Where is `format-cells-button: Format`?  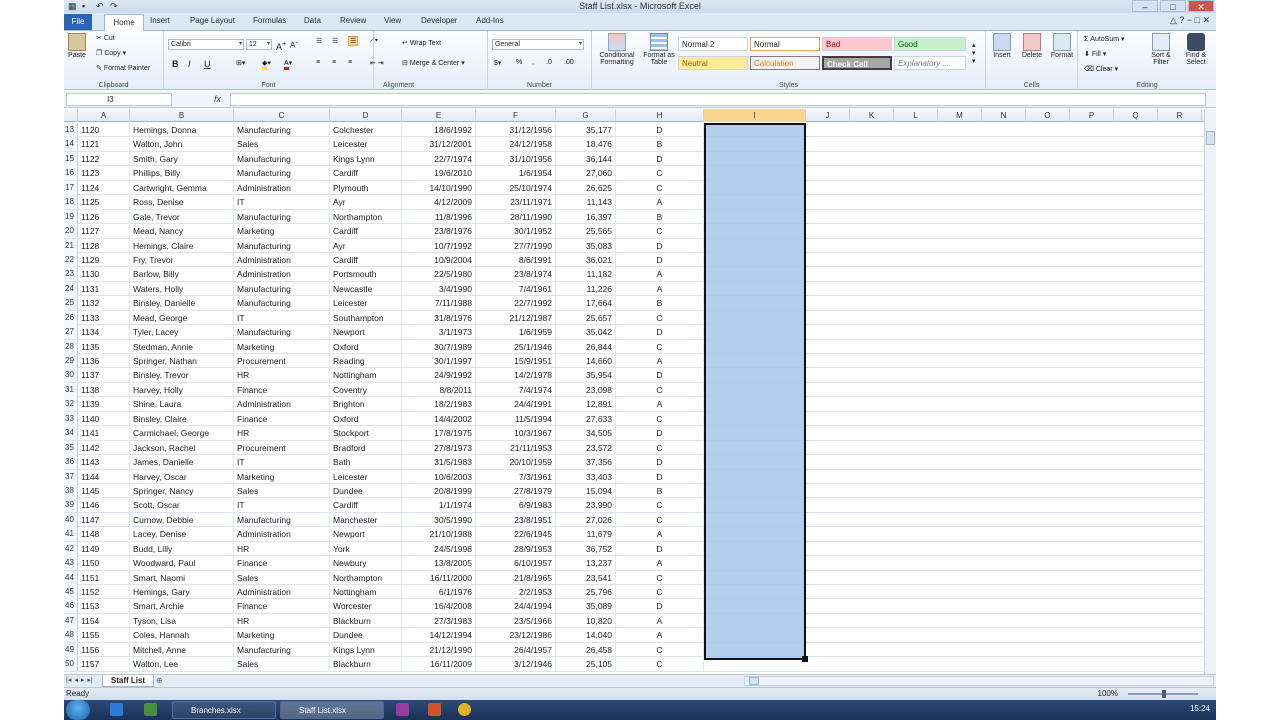
format-cells-button: Format is located at coordinates (1062, 46).